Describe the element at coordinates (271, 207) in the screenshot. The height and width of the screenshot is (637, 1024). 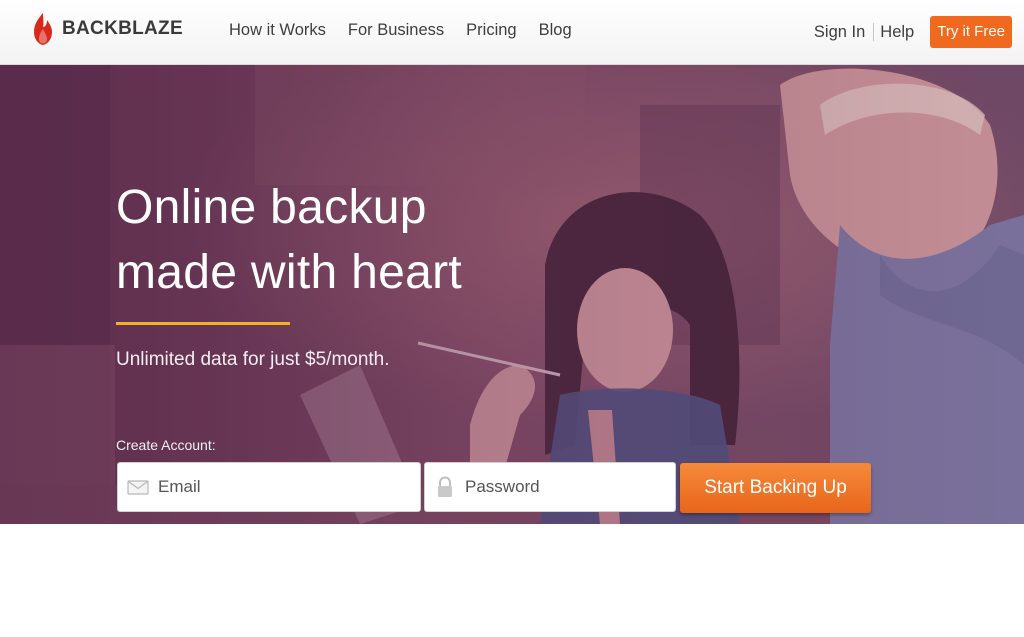
I see `headline-line-1: Online backup` at that location.